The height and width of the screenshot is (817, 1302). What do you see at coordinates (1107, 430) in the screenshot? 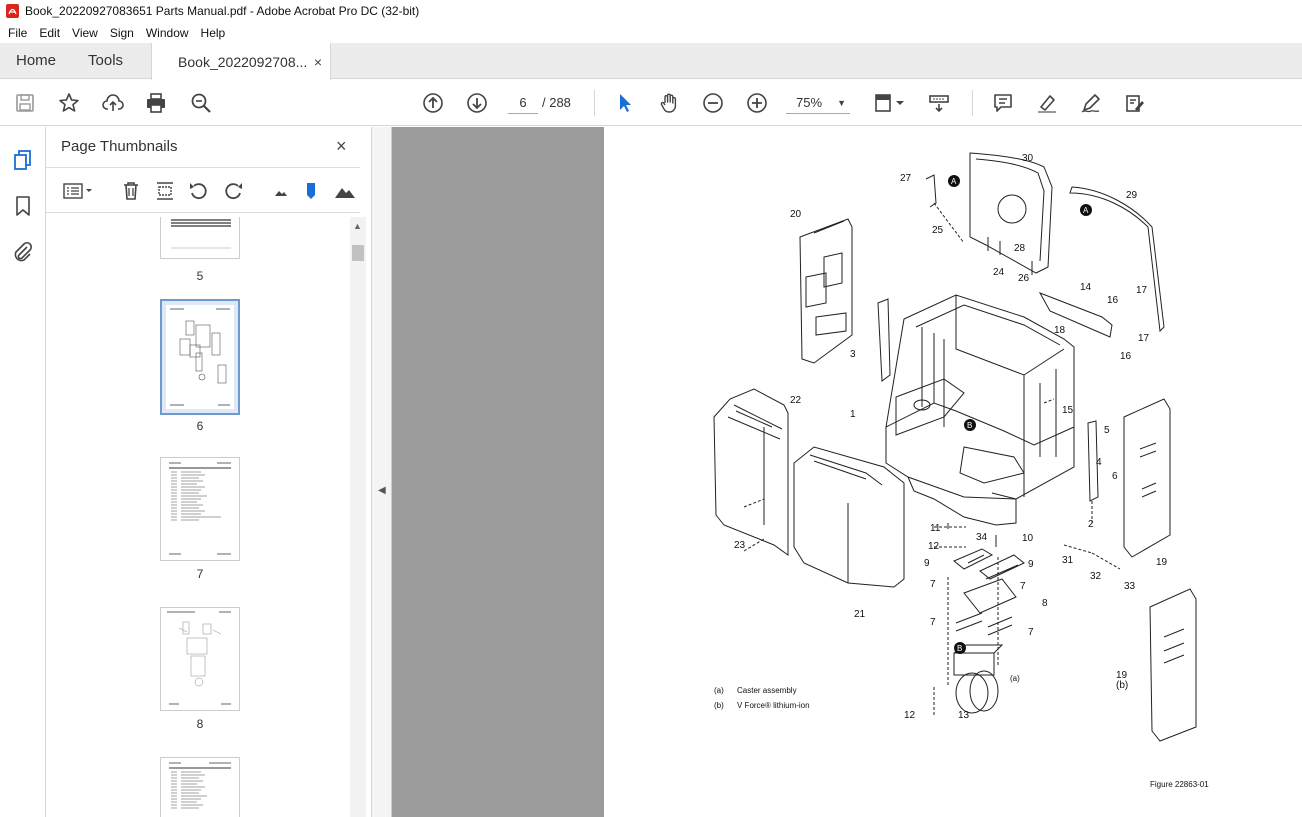
I see `callout: 5` at bounding box center [1107, 430].